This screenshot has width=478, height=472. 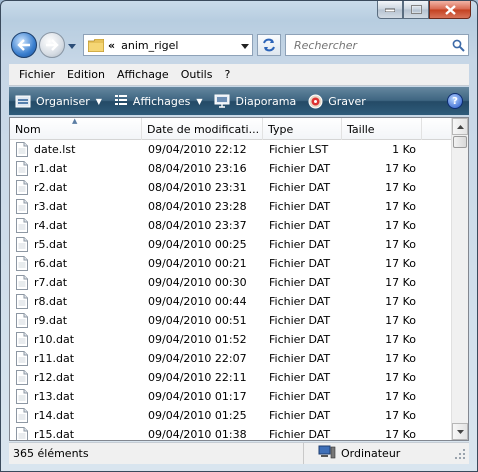 What do you see at coordinates (76, 129) in the screenshot?
I see `column-name: ▲ Nom` at bounding box center [76, 129].